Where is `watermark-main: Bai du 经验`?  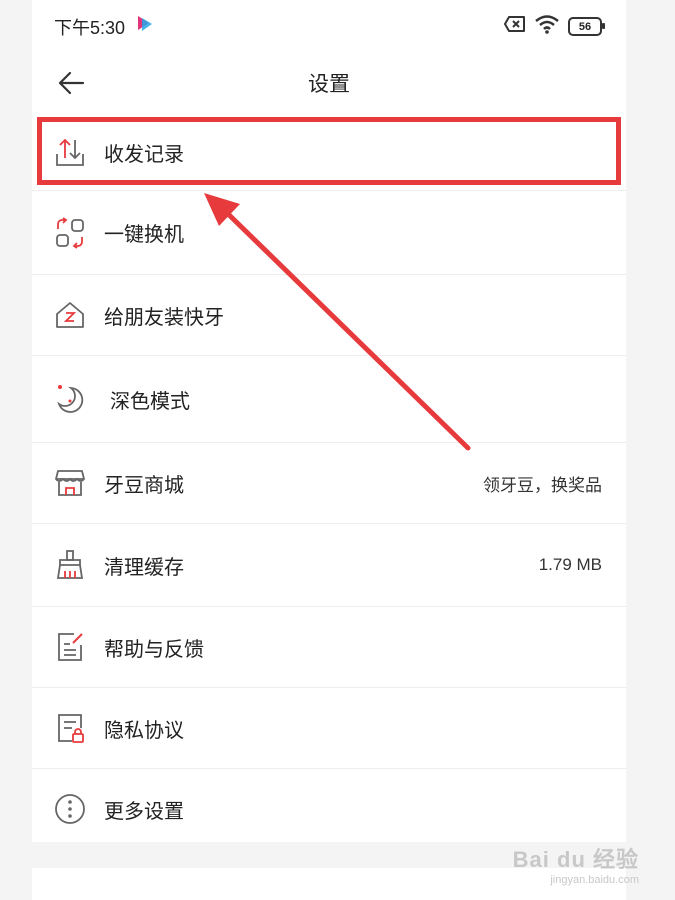
watermark-main: Bai du 经验 is located at coordinates (575, 859).